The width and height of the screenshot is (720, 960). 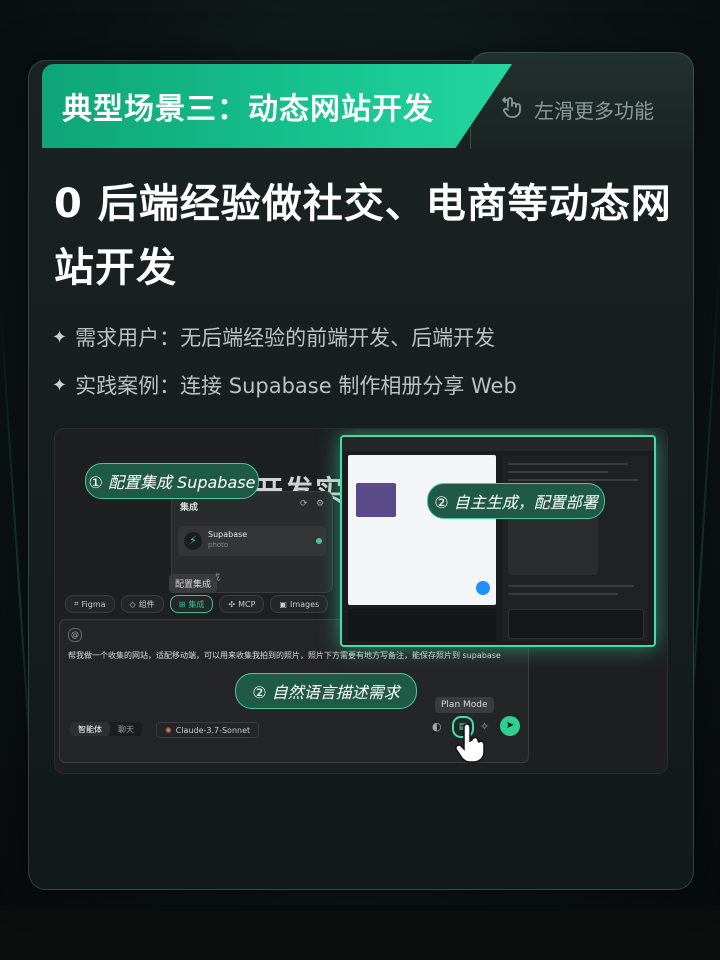 I want to click on swipe-hint: 左滑更多功能, so click(x=577, y=109).